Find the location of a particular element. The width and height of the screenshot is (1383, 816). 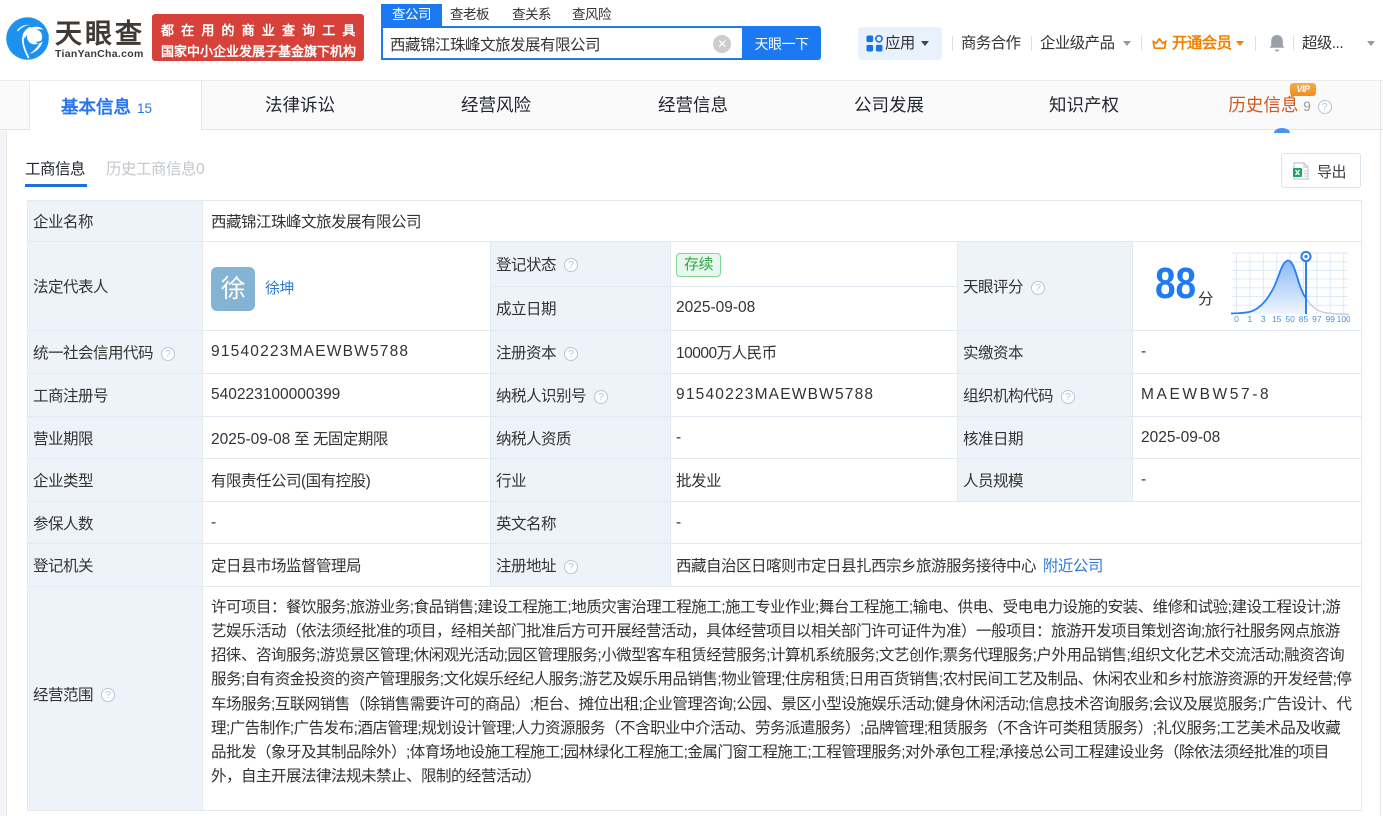

svg-text: 15 is located at coordinates (1277, 318).